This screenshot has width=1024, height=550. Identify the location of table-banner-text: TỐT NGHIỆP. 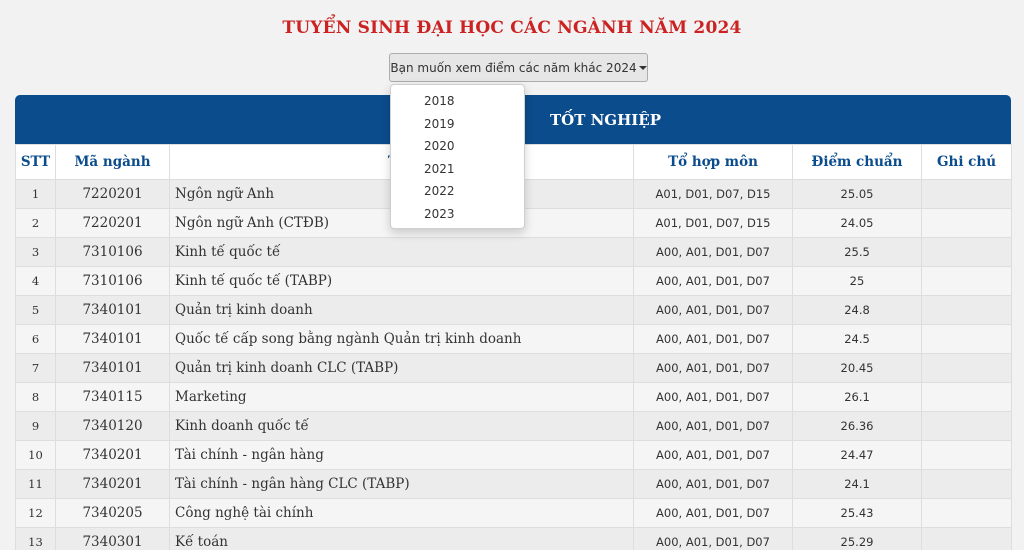
(605, 119).